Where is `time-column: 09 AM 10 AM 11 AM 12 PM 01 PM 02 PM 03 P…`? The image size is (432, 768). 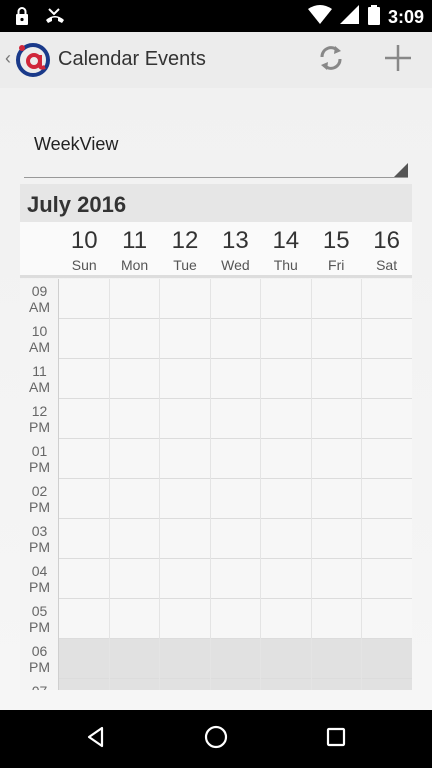 time-column: 09 AM 10 AM 11 AM 12 PM 01 PM 02 PM 03 P… is located at coordinates (39, 484).